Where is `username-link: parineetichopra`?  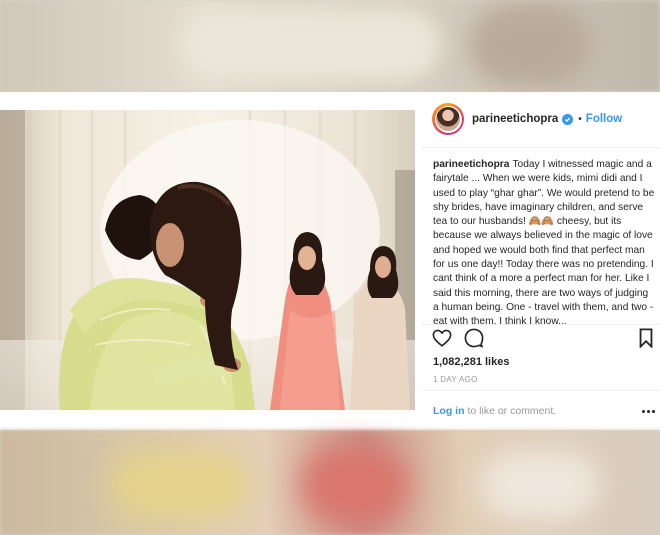
username-link: parineetichopra is located at coordinates (515, 119).